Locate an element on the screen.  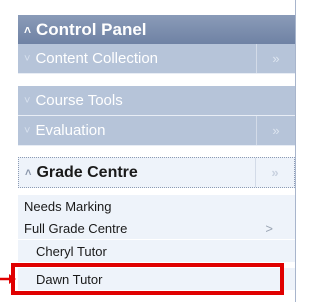
section-label: Grade Centre is located at coordinates (87, 172).